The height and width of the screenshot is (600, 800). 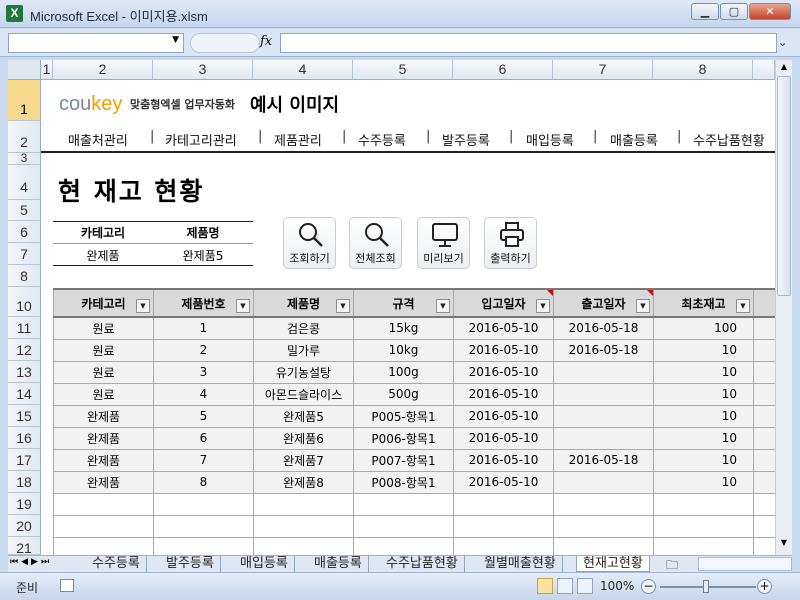 I want to click on sheet-tab-active: 현재고현황, so click(x=613, y=564).